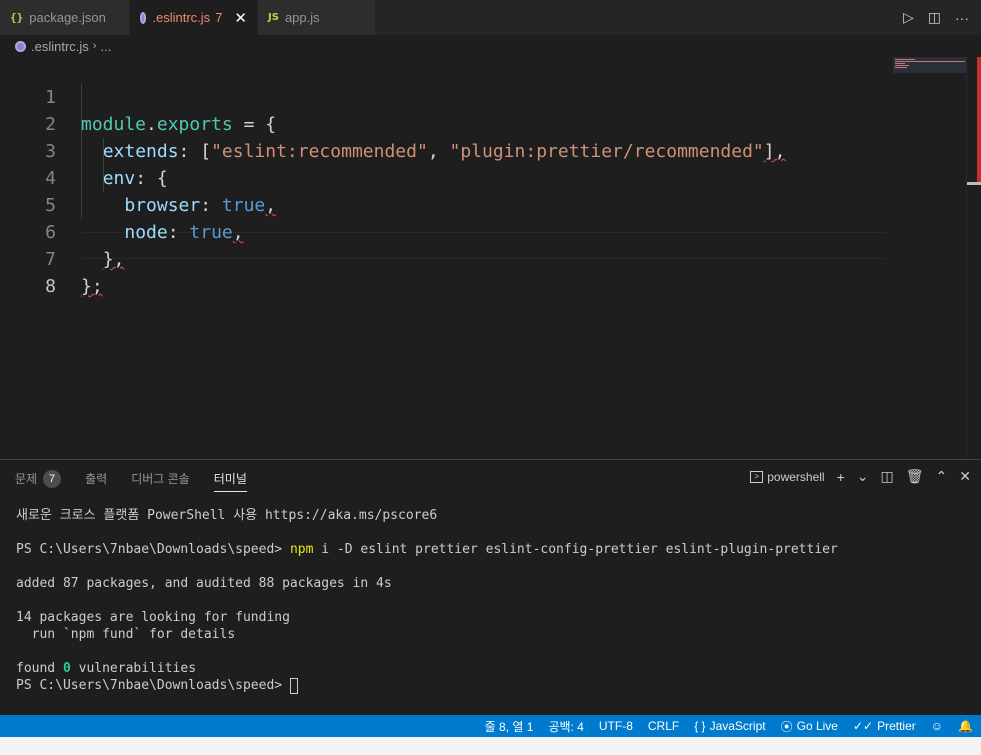 The width and height of the screenshot is (981, 755). I want to click on terminal-line: 14 packages are looking for funding, so click(153, 617).